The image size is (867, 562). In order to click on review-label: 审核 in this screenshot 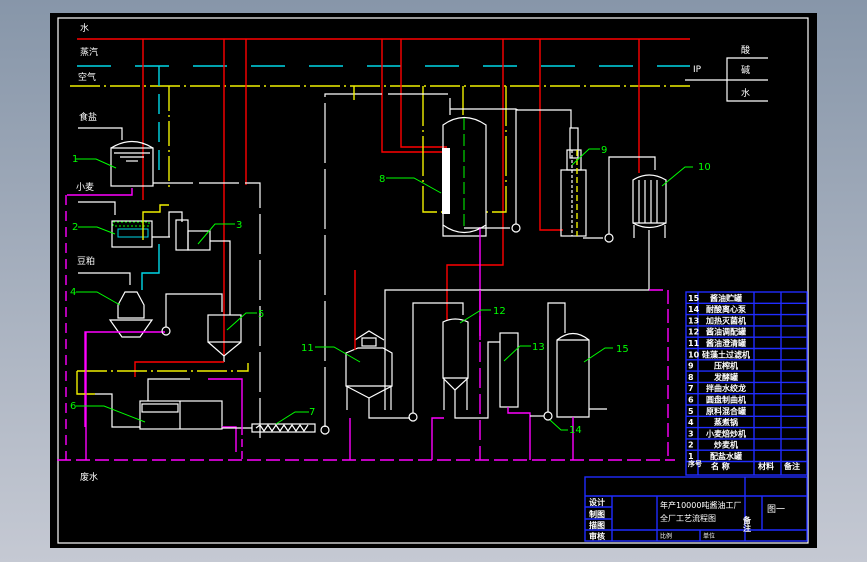, I will do `click(597, 536)`.